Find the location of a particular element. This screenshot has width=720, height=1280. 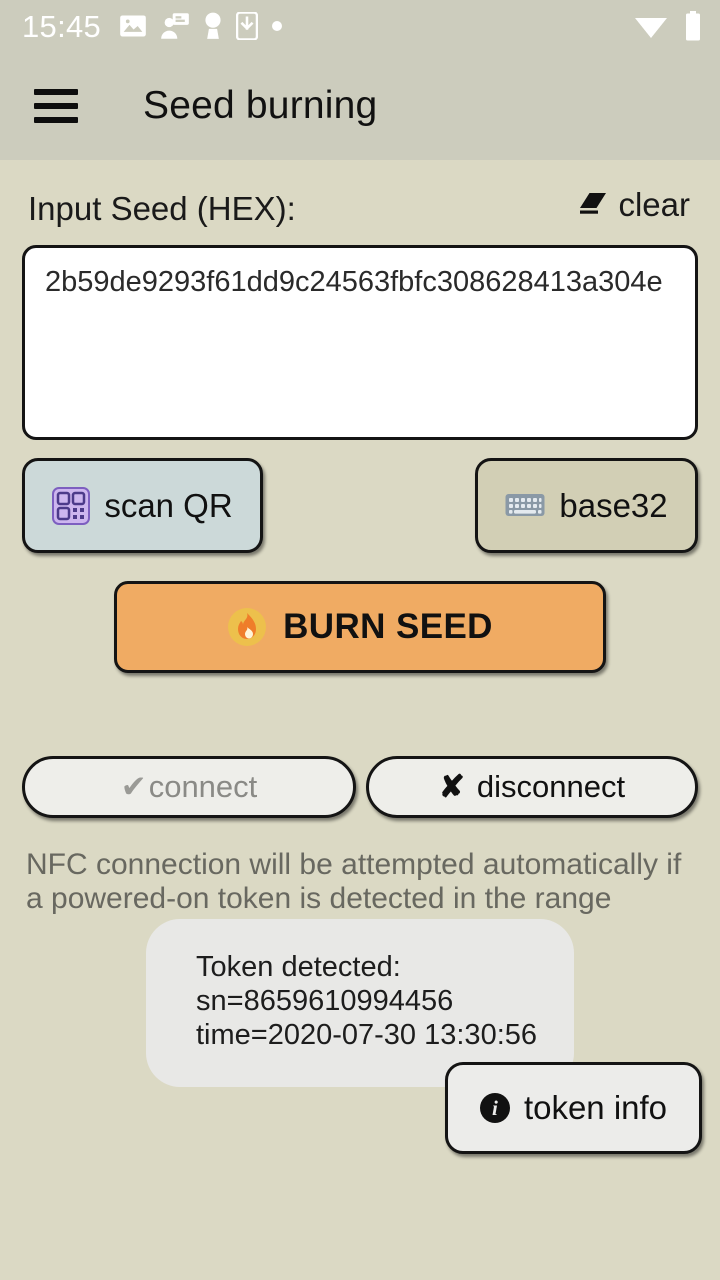

encoding-button-row: scan QR base32 is located at coordinates (360, 505).